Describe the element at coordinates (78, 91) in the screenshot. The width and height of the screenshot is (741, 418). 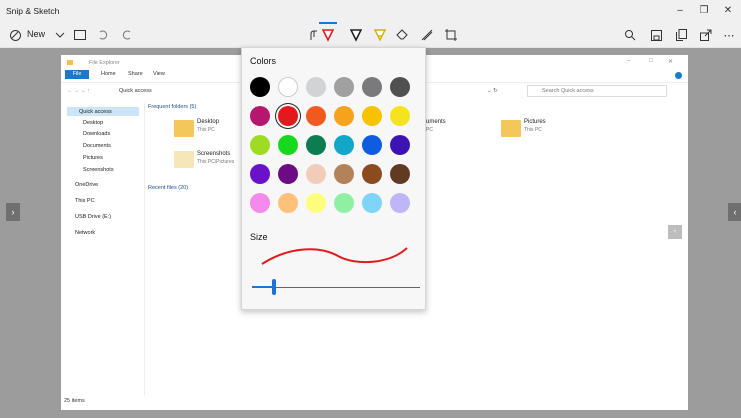
I see `nav-arrows-icon: ← → ⌄ ↑` at that location.